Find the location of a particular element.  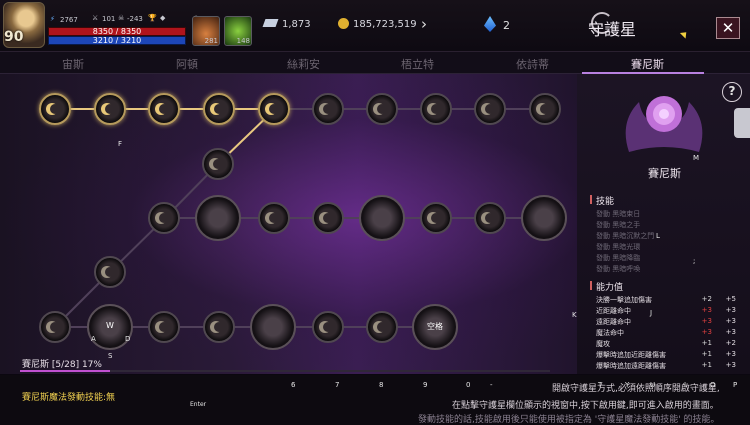

tab-zeus: 宙斯 is located at coordinates (73, 64).